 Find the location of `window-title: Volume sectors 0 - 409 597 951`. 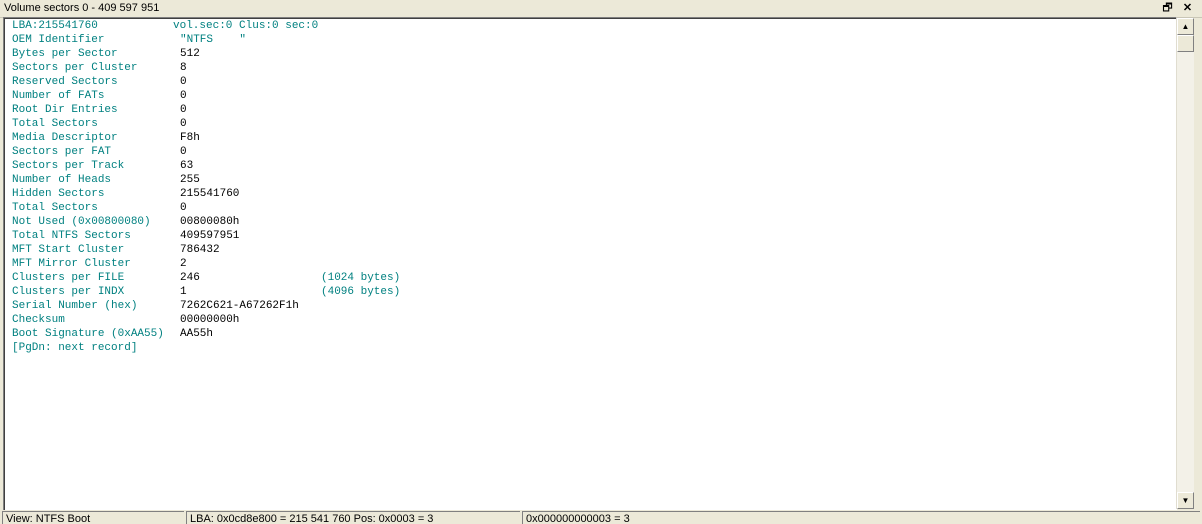

window-title: Volume sectors 0 - 409 597 951 is located at coordinates (82, 8).